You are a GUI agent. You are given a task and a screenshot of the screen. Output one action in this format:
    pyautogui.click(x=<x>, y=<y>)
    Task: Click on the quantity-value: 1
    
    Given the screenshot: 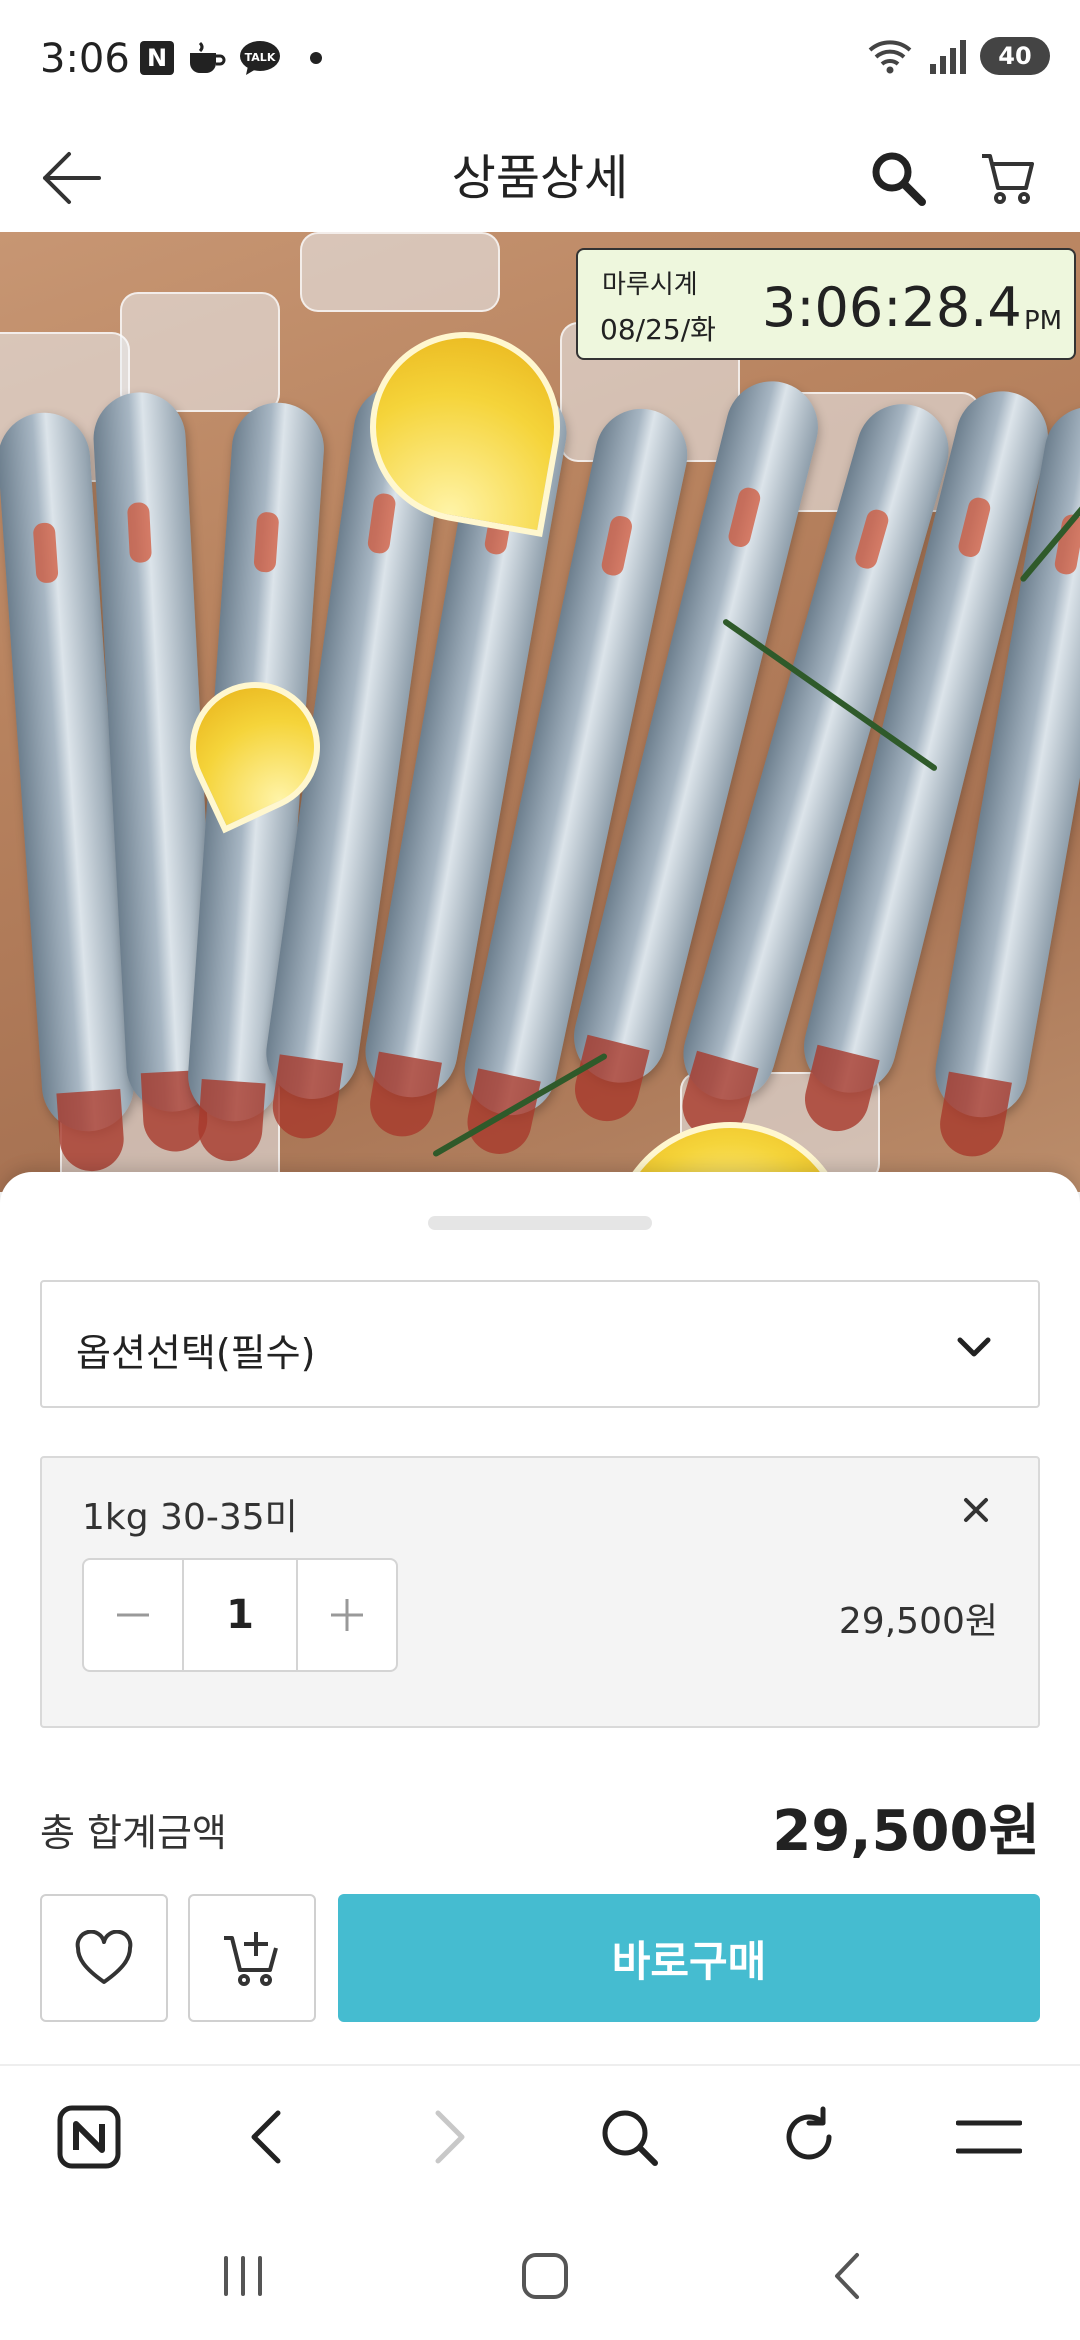 What is the action you would take?
    pyautogui.click(x=240, y=1615)
    